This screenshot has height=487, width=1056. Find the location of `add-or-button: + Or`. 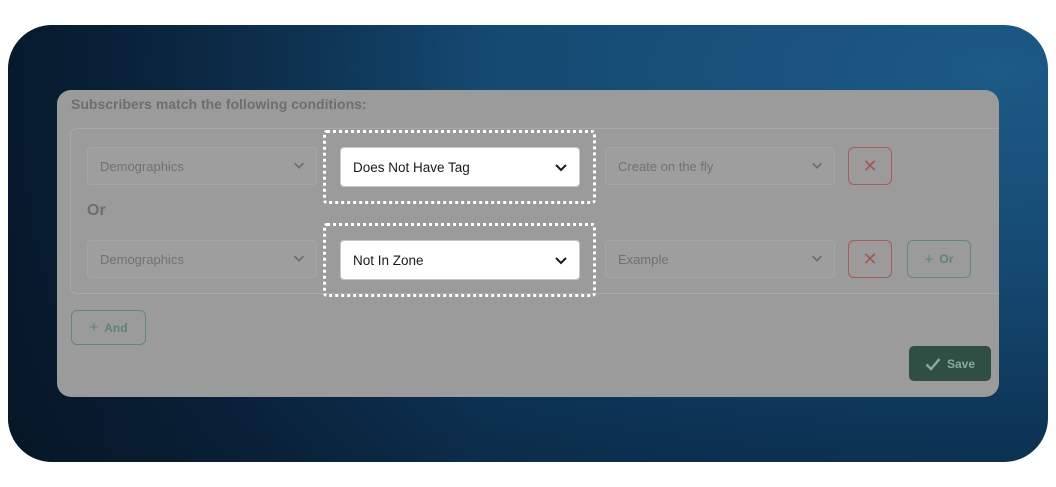

add-or-button: + Or is located at coordinates (939, 259).